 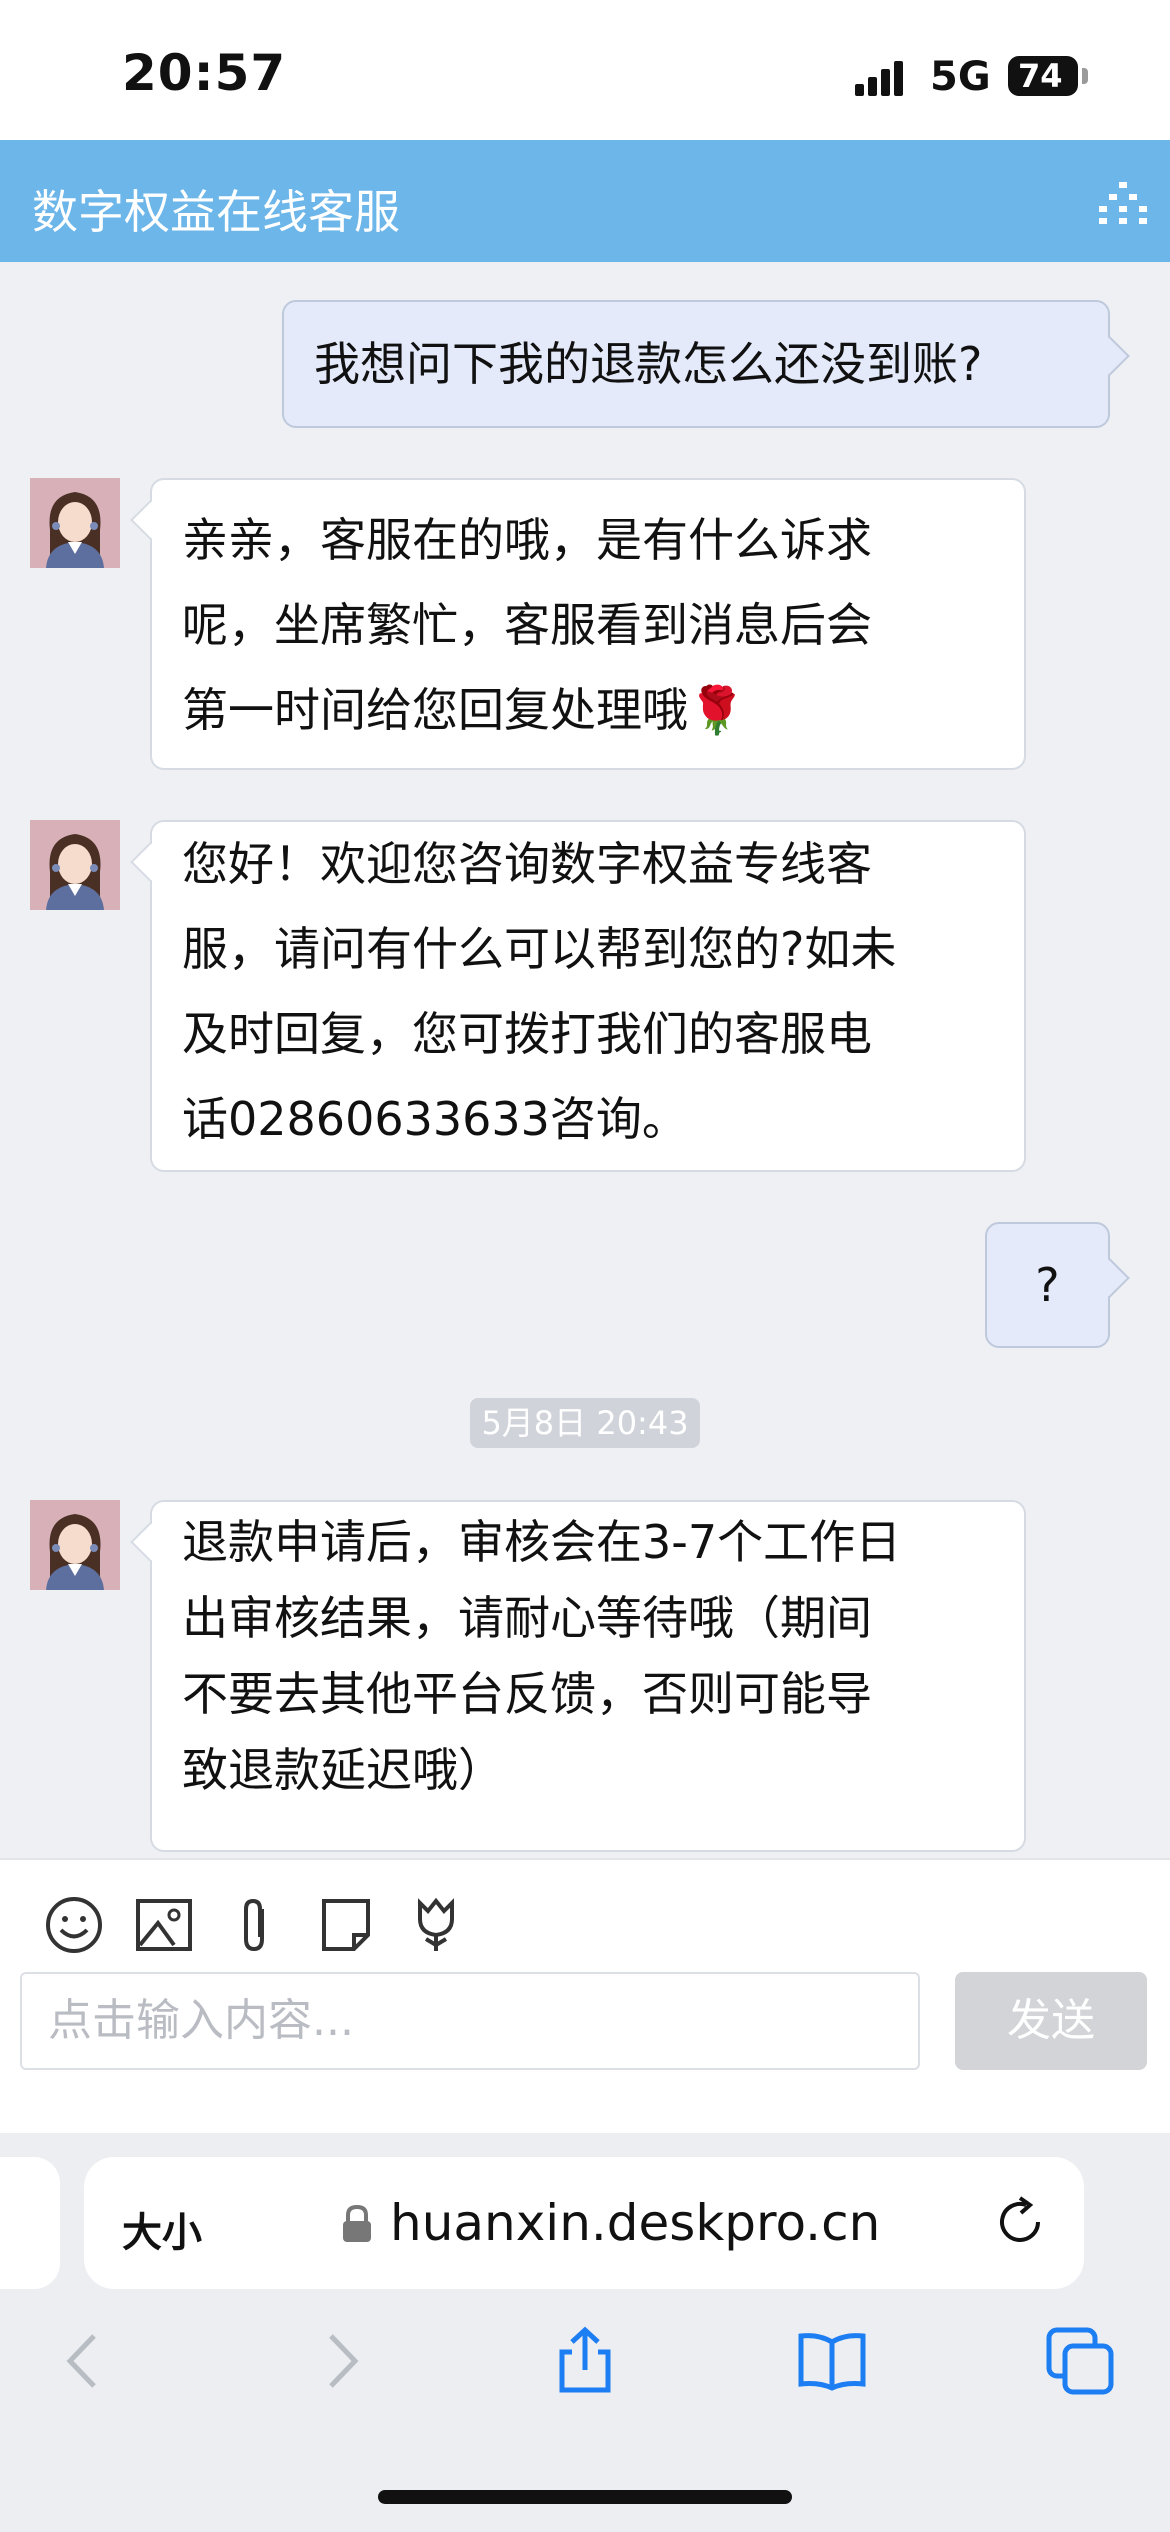 What do you see at coordinates (542, 1542) in the screenshot?
I see `message-line: 退款申请后，审核会在3-7个工作日` at bounding box center [542, 1542].